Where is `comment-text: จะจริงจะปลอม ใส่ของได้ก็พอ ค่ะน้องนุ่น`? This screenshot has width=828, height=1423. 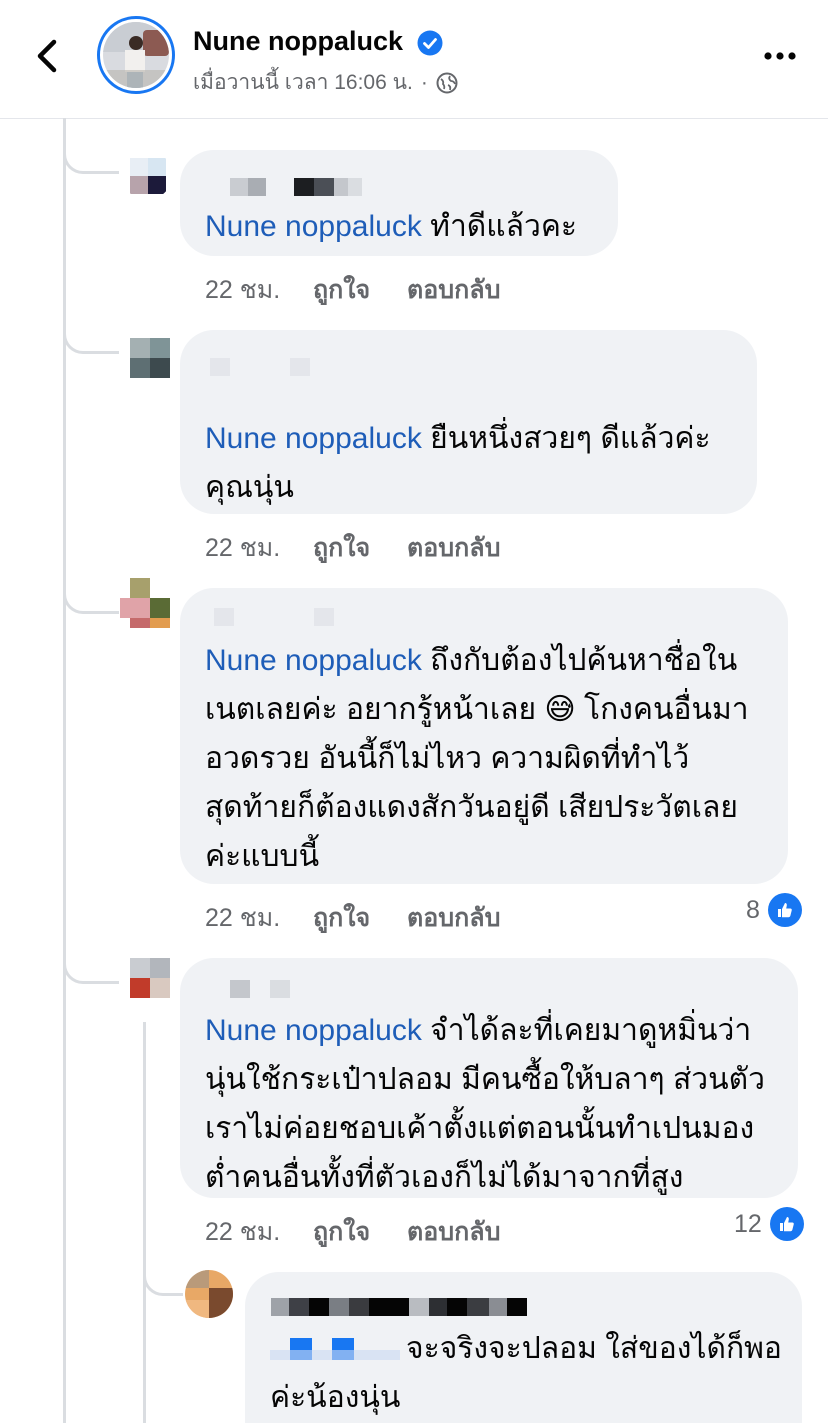
comment-text: จะจริงจะปลอม ใส่ของได้ก็พอ ค่ะน้องนุ่น is located at coordinates (526, 1373).